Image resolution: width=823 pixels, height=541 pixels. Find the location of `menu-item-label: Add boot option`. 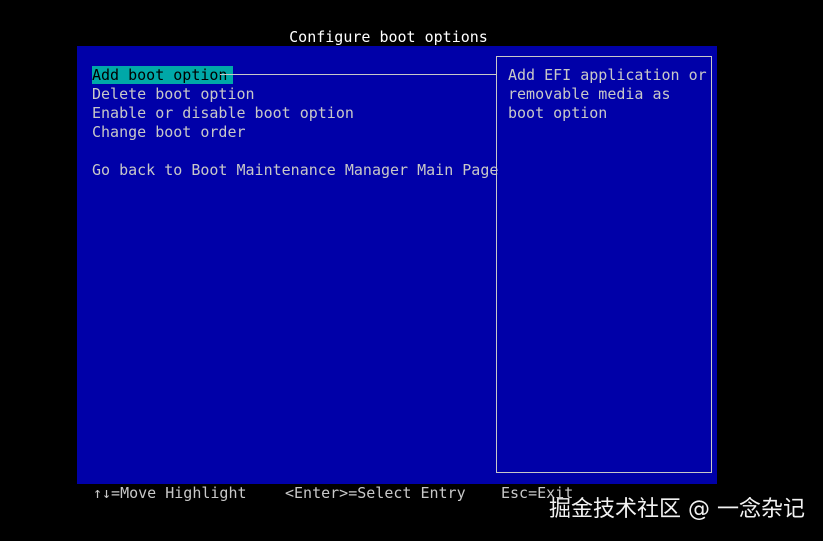

menu-item-label: Add boot option is located at coordinates (163, 75).